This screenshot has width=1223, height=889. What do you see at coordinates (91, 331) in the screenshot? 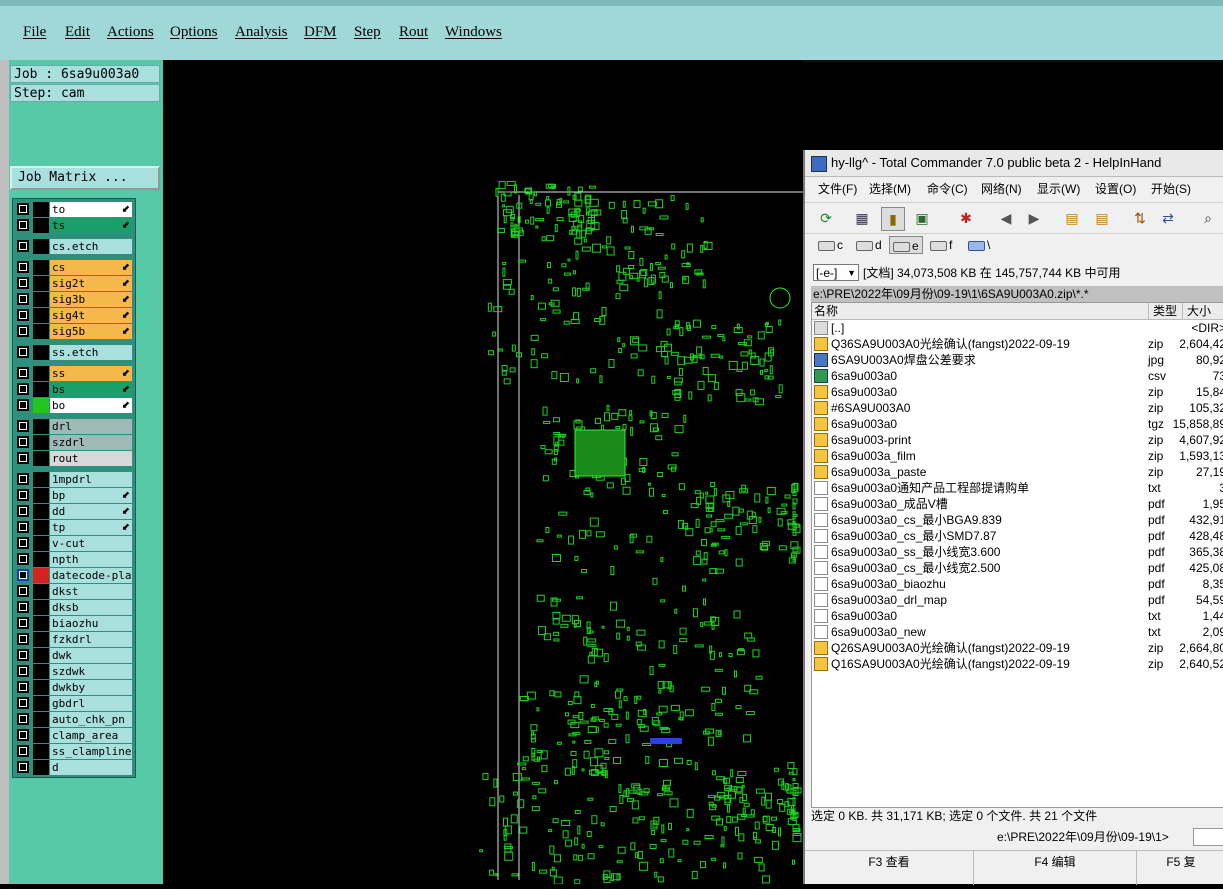
I see `layer-name: sig5b` at bounding box center [91, 331].